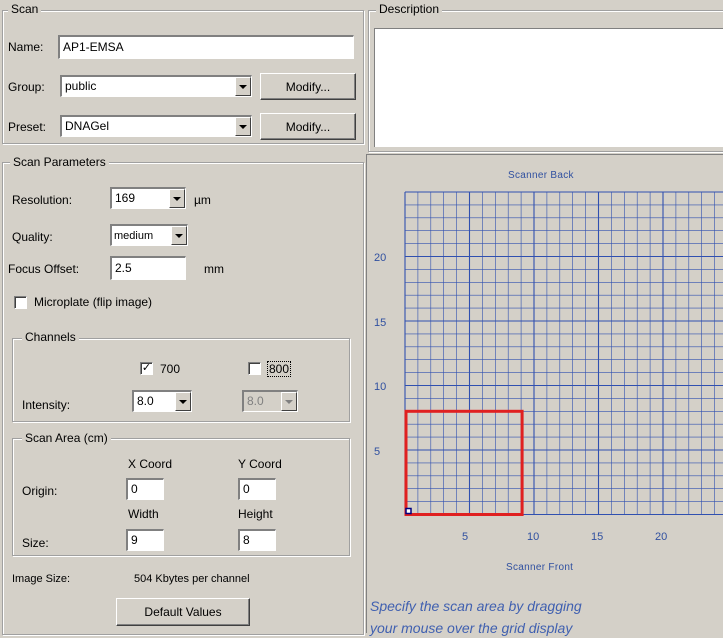 The height and width of the screenshot is (638, 723). Describe the element at coordinates (380, 323) in the screenshot. I see `y-tick-label: 15` at that location.